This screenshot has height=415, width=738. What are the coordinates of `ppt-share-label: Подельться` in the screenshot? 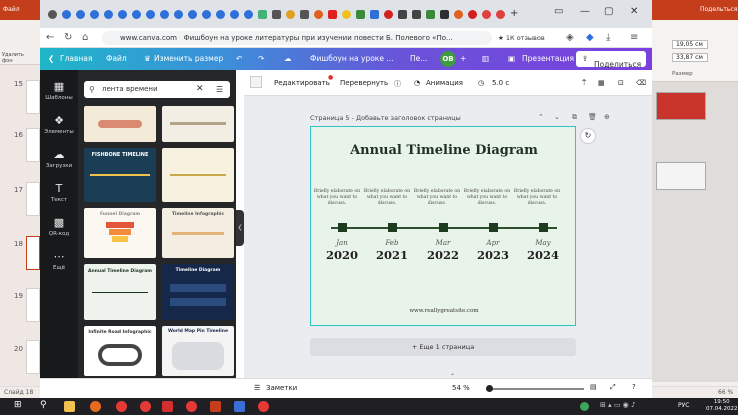 It's located at (718, 9).